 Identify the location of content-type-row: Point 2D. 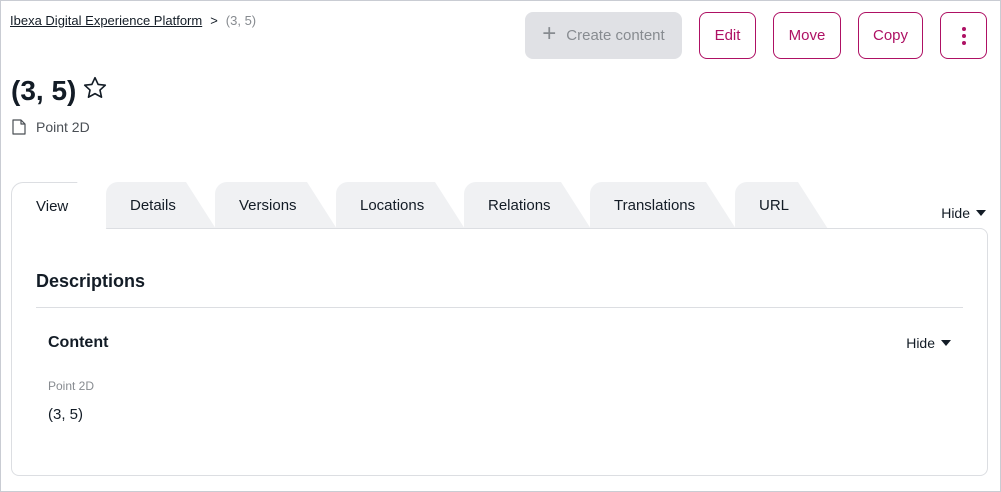
(51, 127).